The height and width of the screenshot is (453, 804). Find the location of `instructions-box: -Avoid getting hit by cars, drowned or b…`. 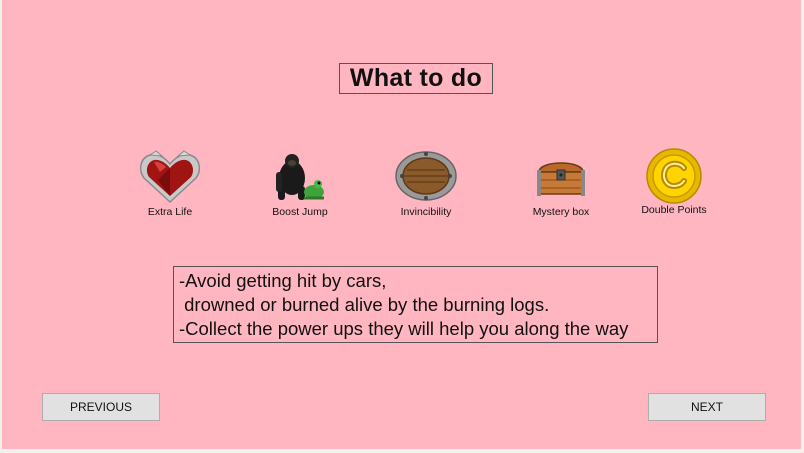

instructions-box: -Avoid getting hit by cars, drowned or b… is located at coordinates (415, 304).